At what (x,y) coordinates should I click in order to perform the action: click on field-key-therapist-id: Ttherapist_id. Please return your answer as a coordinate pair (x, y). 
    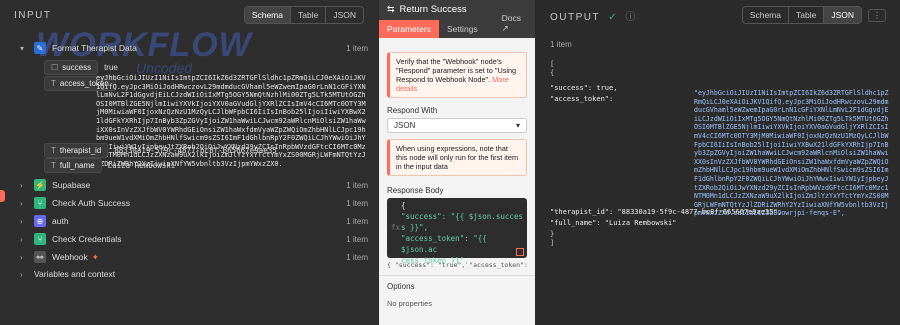
    Looking at the image, I should click on (76, 150).